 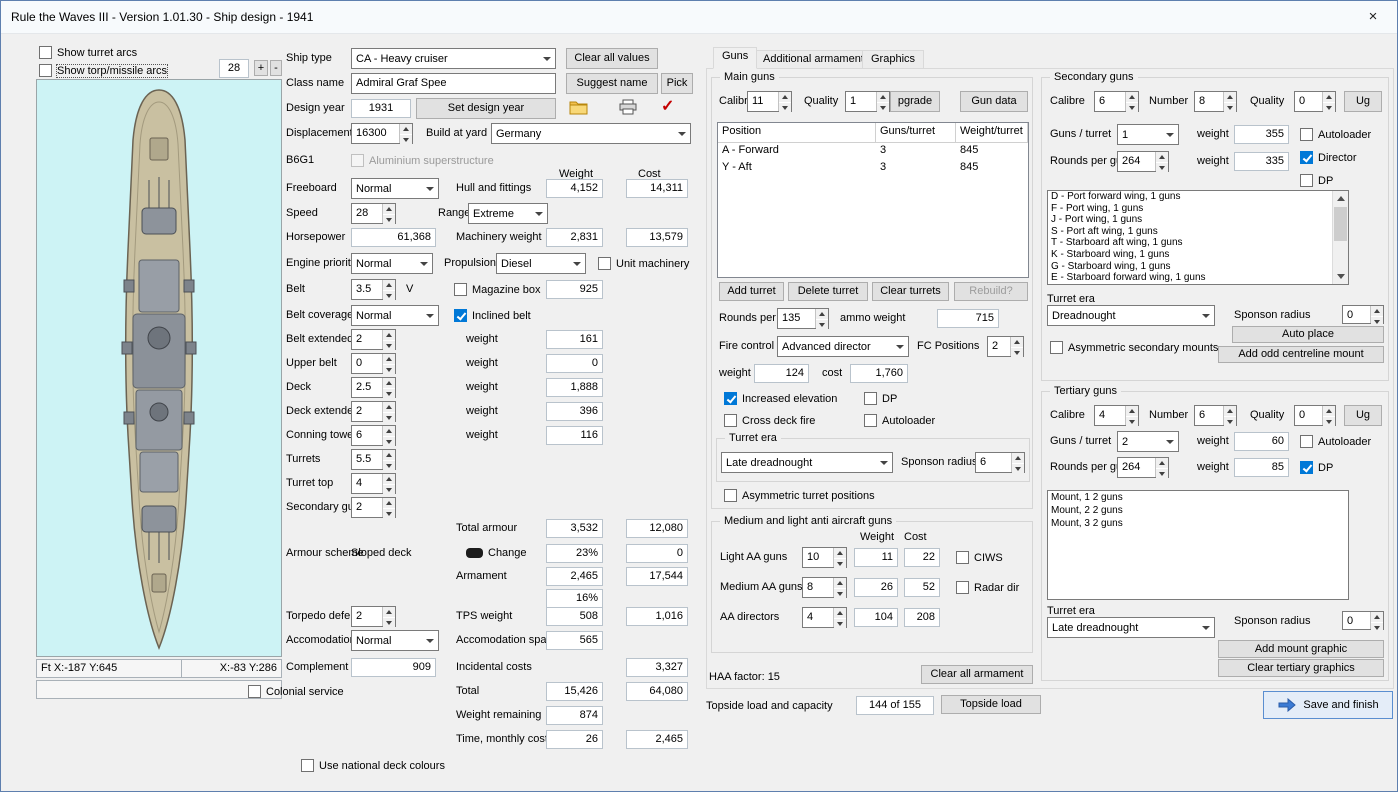 What do you see at coordinates (395, 315) in the screenshot?
I see `belt-coverage-select: Normal` at bounding box center [395, 315].